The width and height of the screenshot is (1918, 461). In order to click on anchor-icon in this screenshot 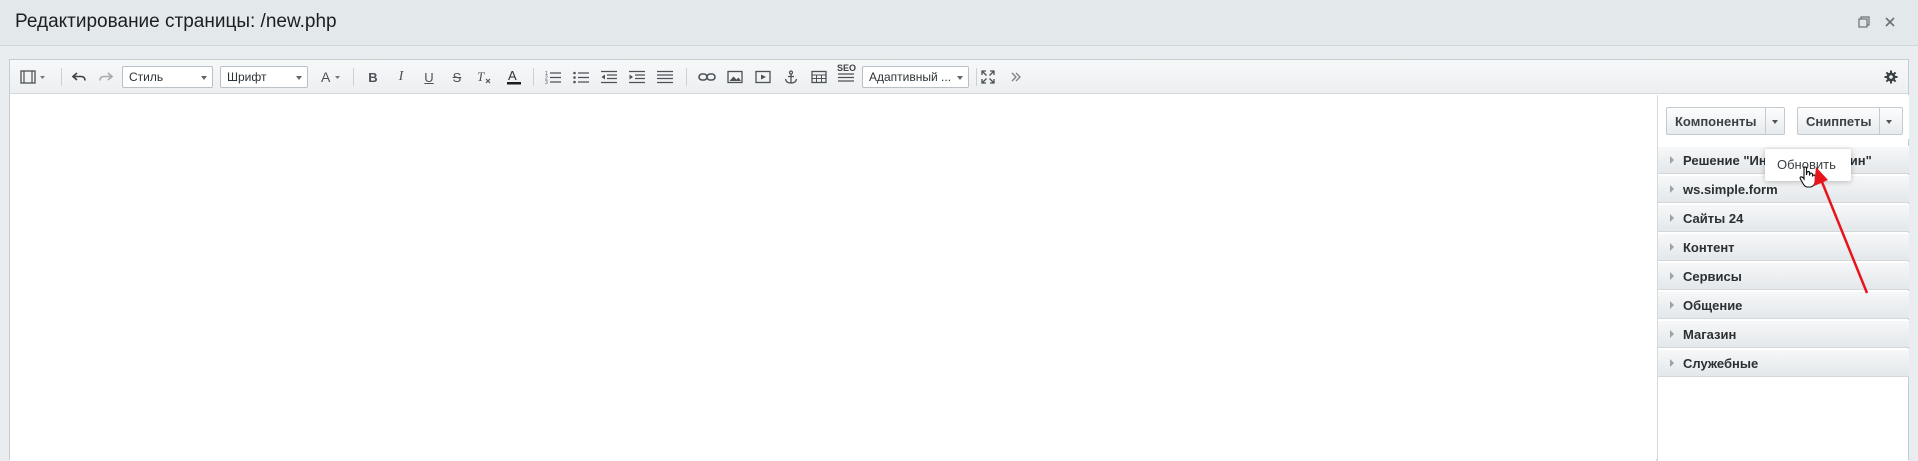, I will do `click(791, 77)`.